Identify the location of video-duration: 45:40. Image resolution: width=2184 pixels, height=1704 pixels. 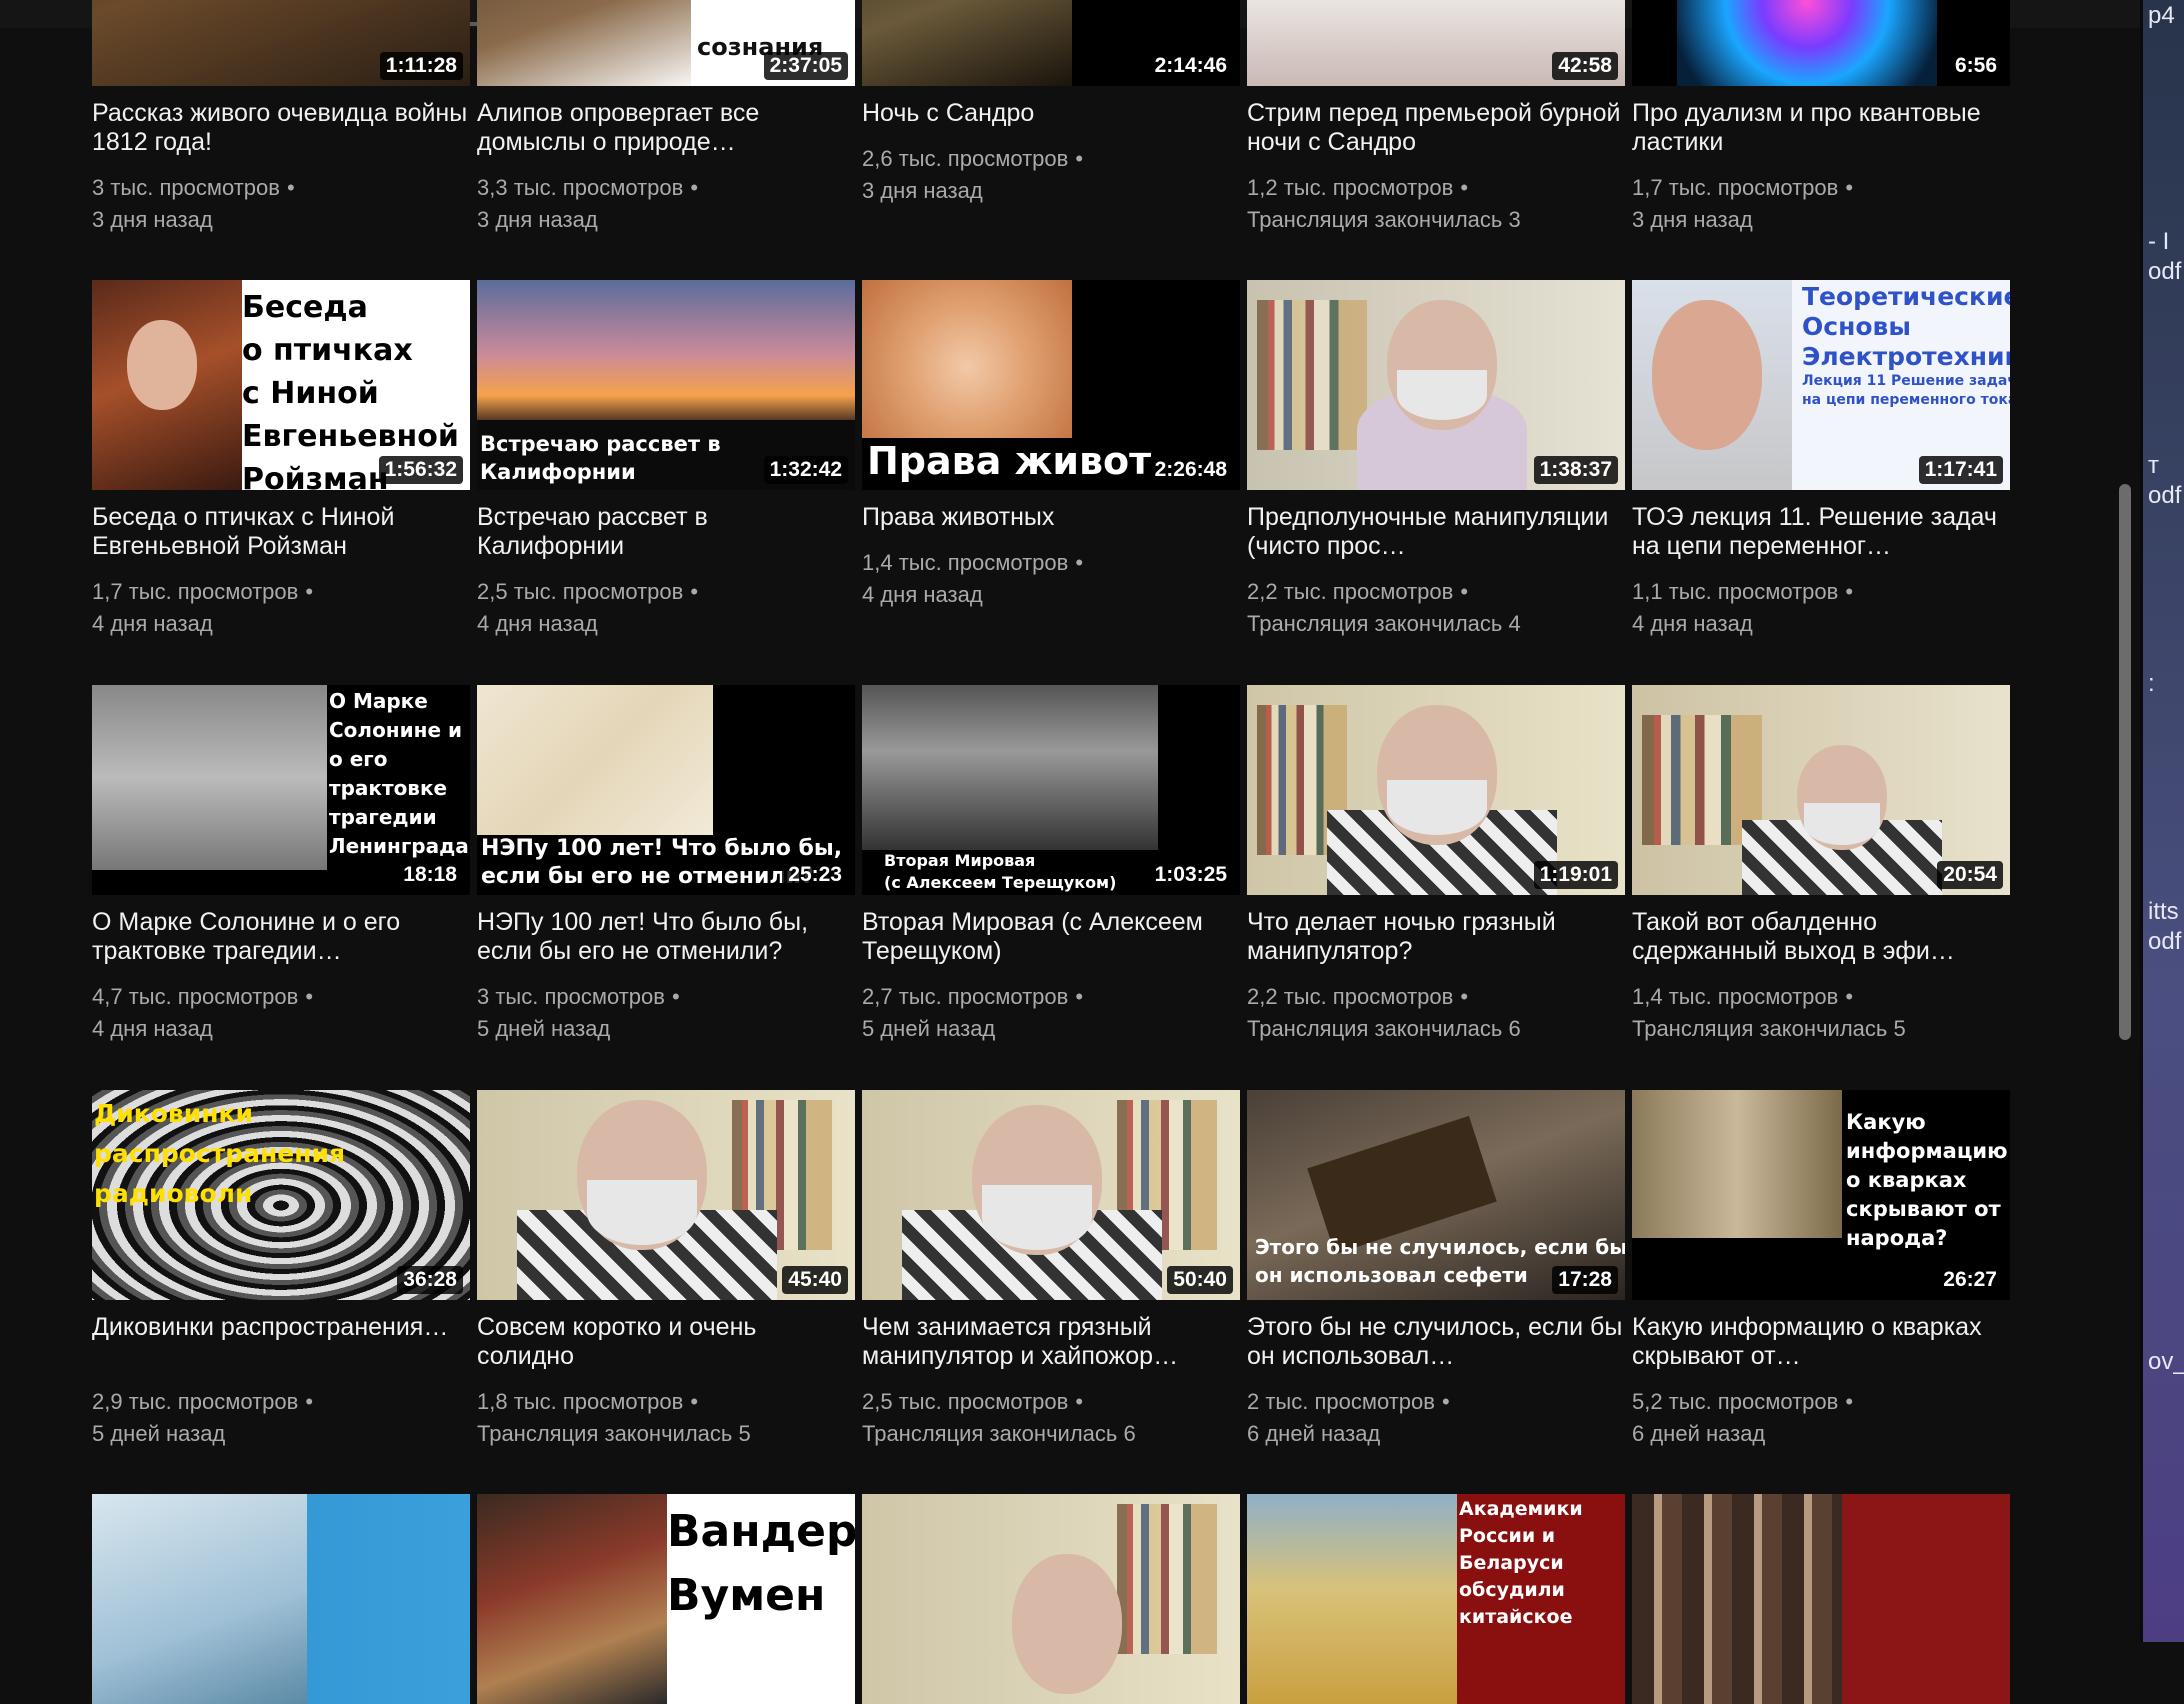
(815, 1280).